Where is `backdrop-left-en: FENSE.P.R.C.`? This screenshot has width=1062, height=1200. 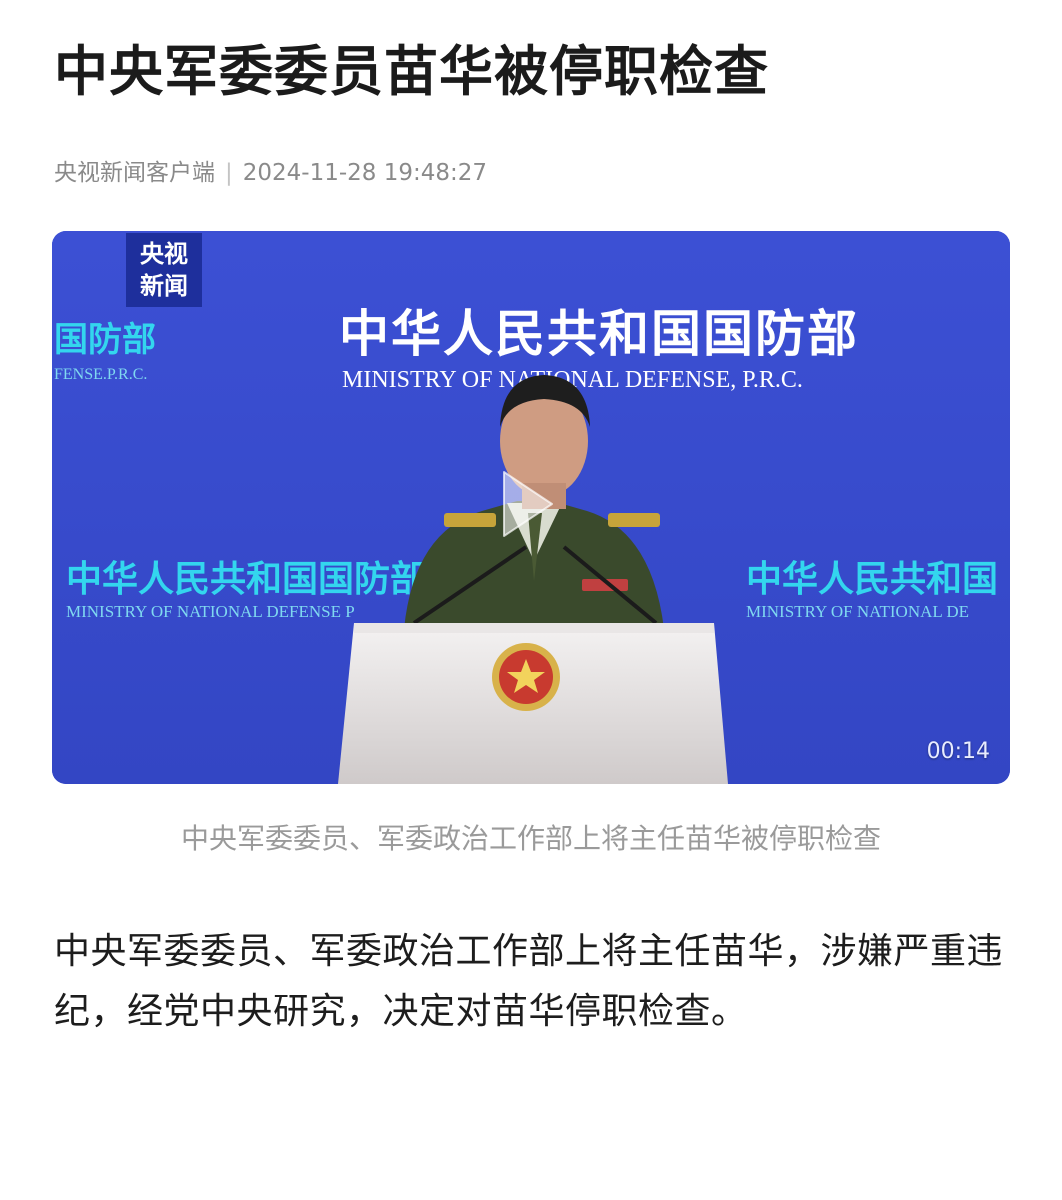 backdrop-left-en: FENSE.P.R.C. is located at coordinates (100, 374).